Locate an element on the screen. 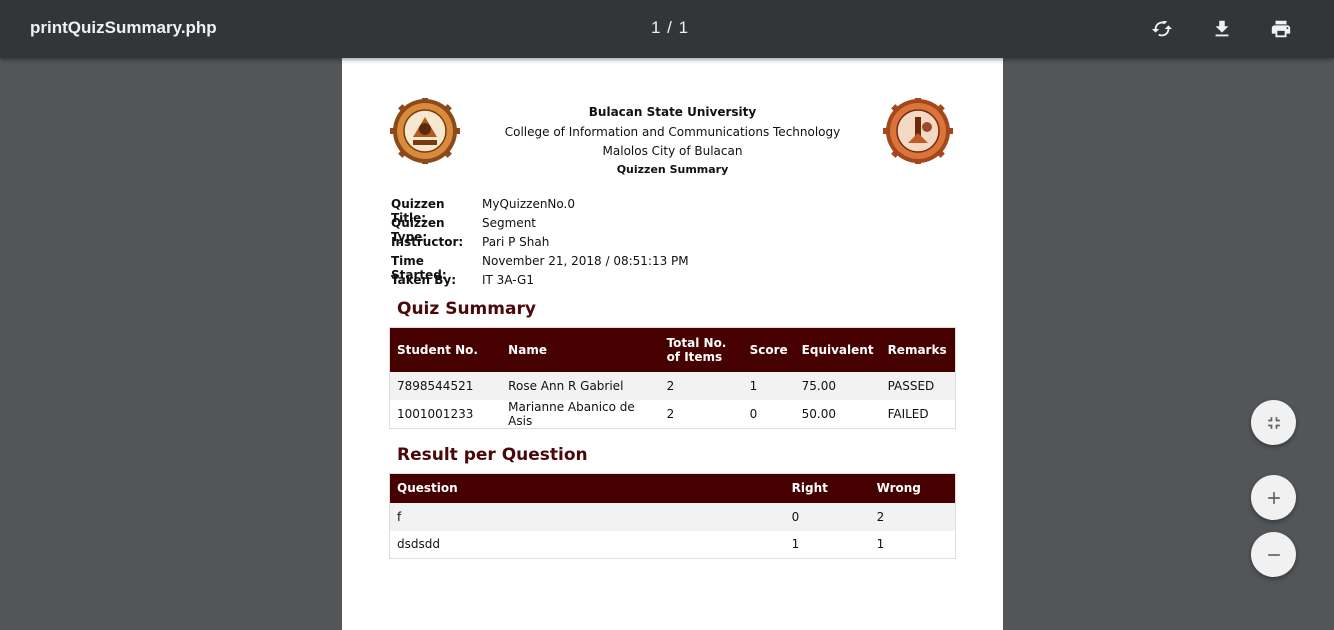 This screenshot has height=630, width=1334. detail-label: Time Started: is located at coordinates (419, 268).